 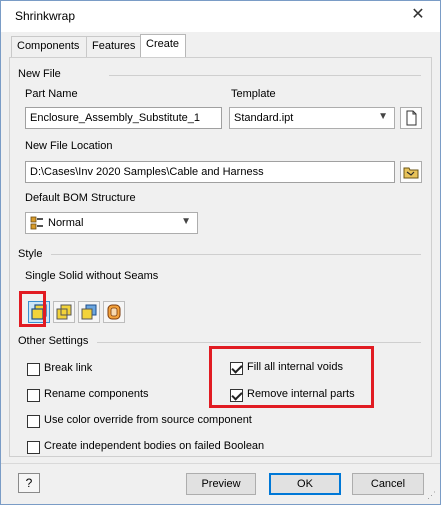 I want to click on footer-divider, so click(x=220, y=463).